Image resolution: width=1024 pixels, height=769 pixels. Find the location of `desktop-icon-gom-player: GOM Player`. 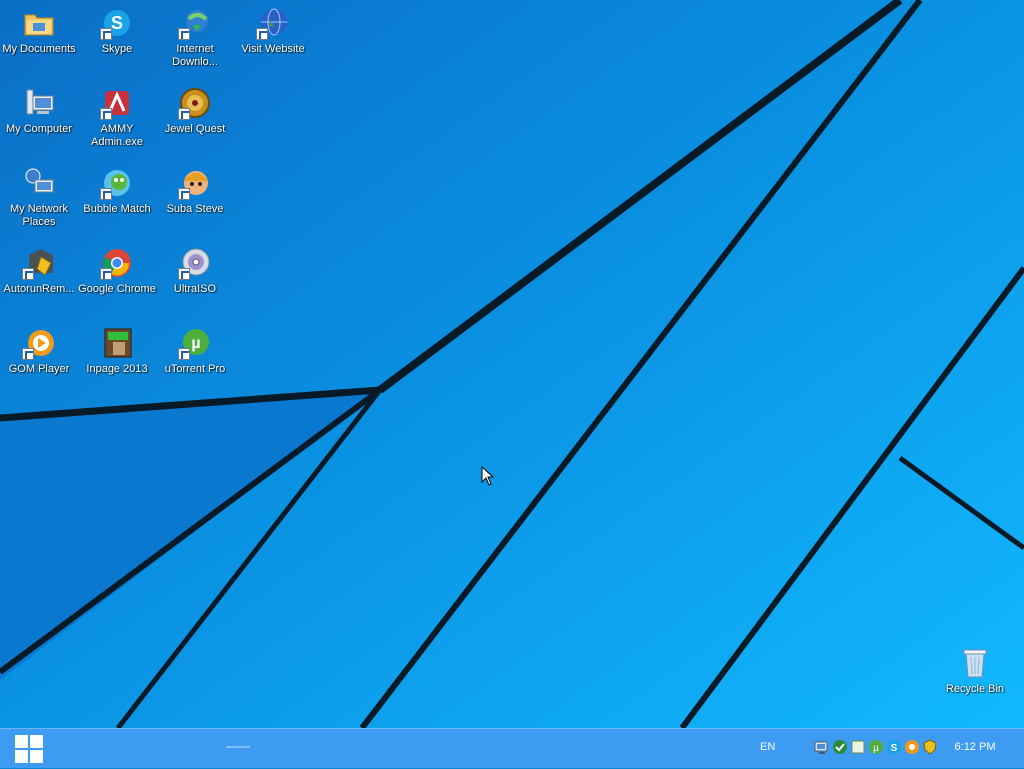

desktop-icon-gom-player: GOM Player is located at coordinates (39, 360).